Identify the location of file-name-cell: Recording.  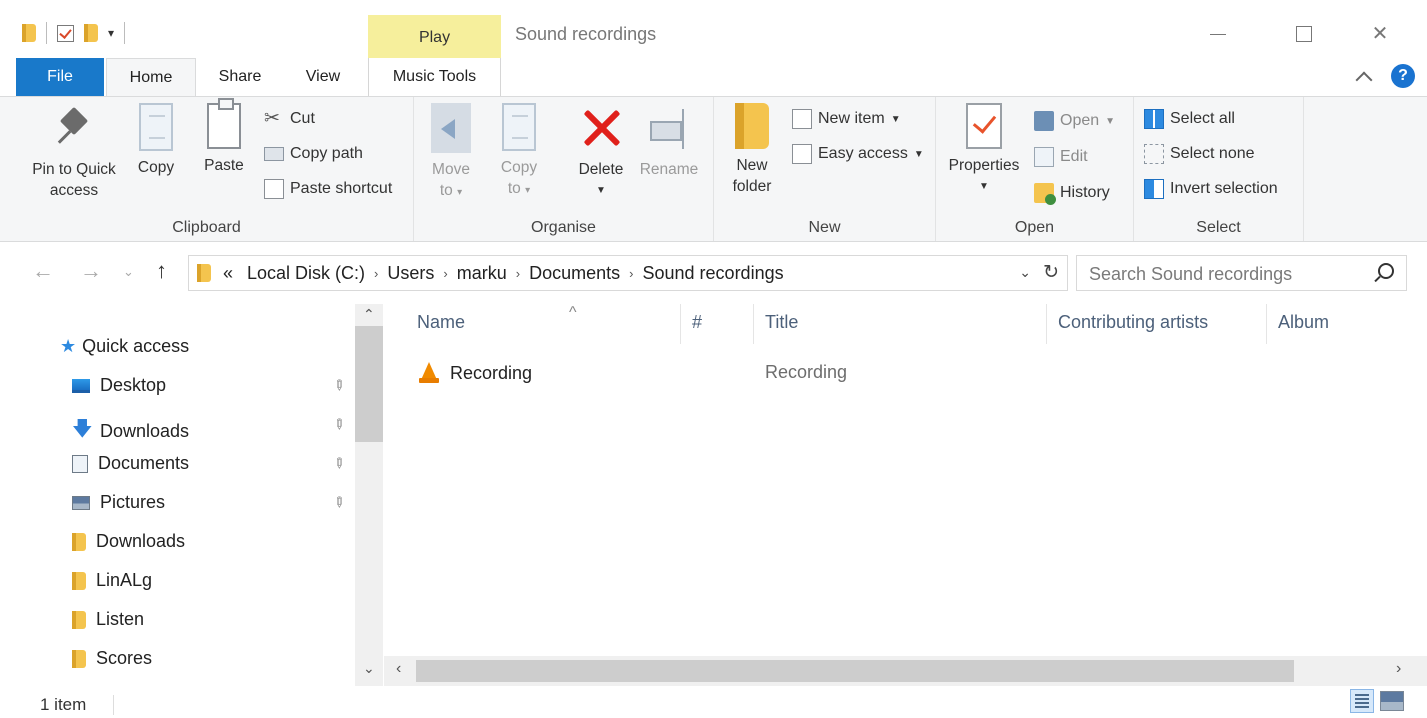
(475, 373).